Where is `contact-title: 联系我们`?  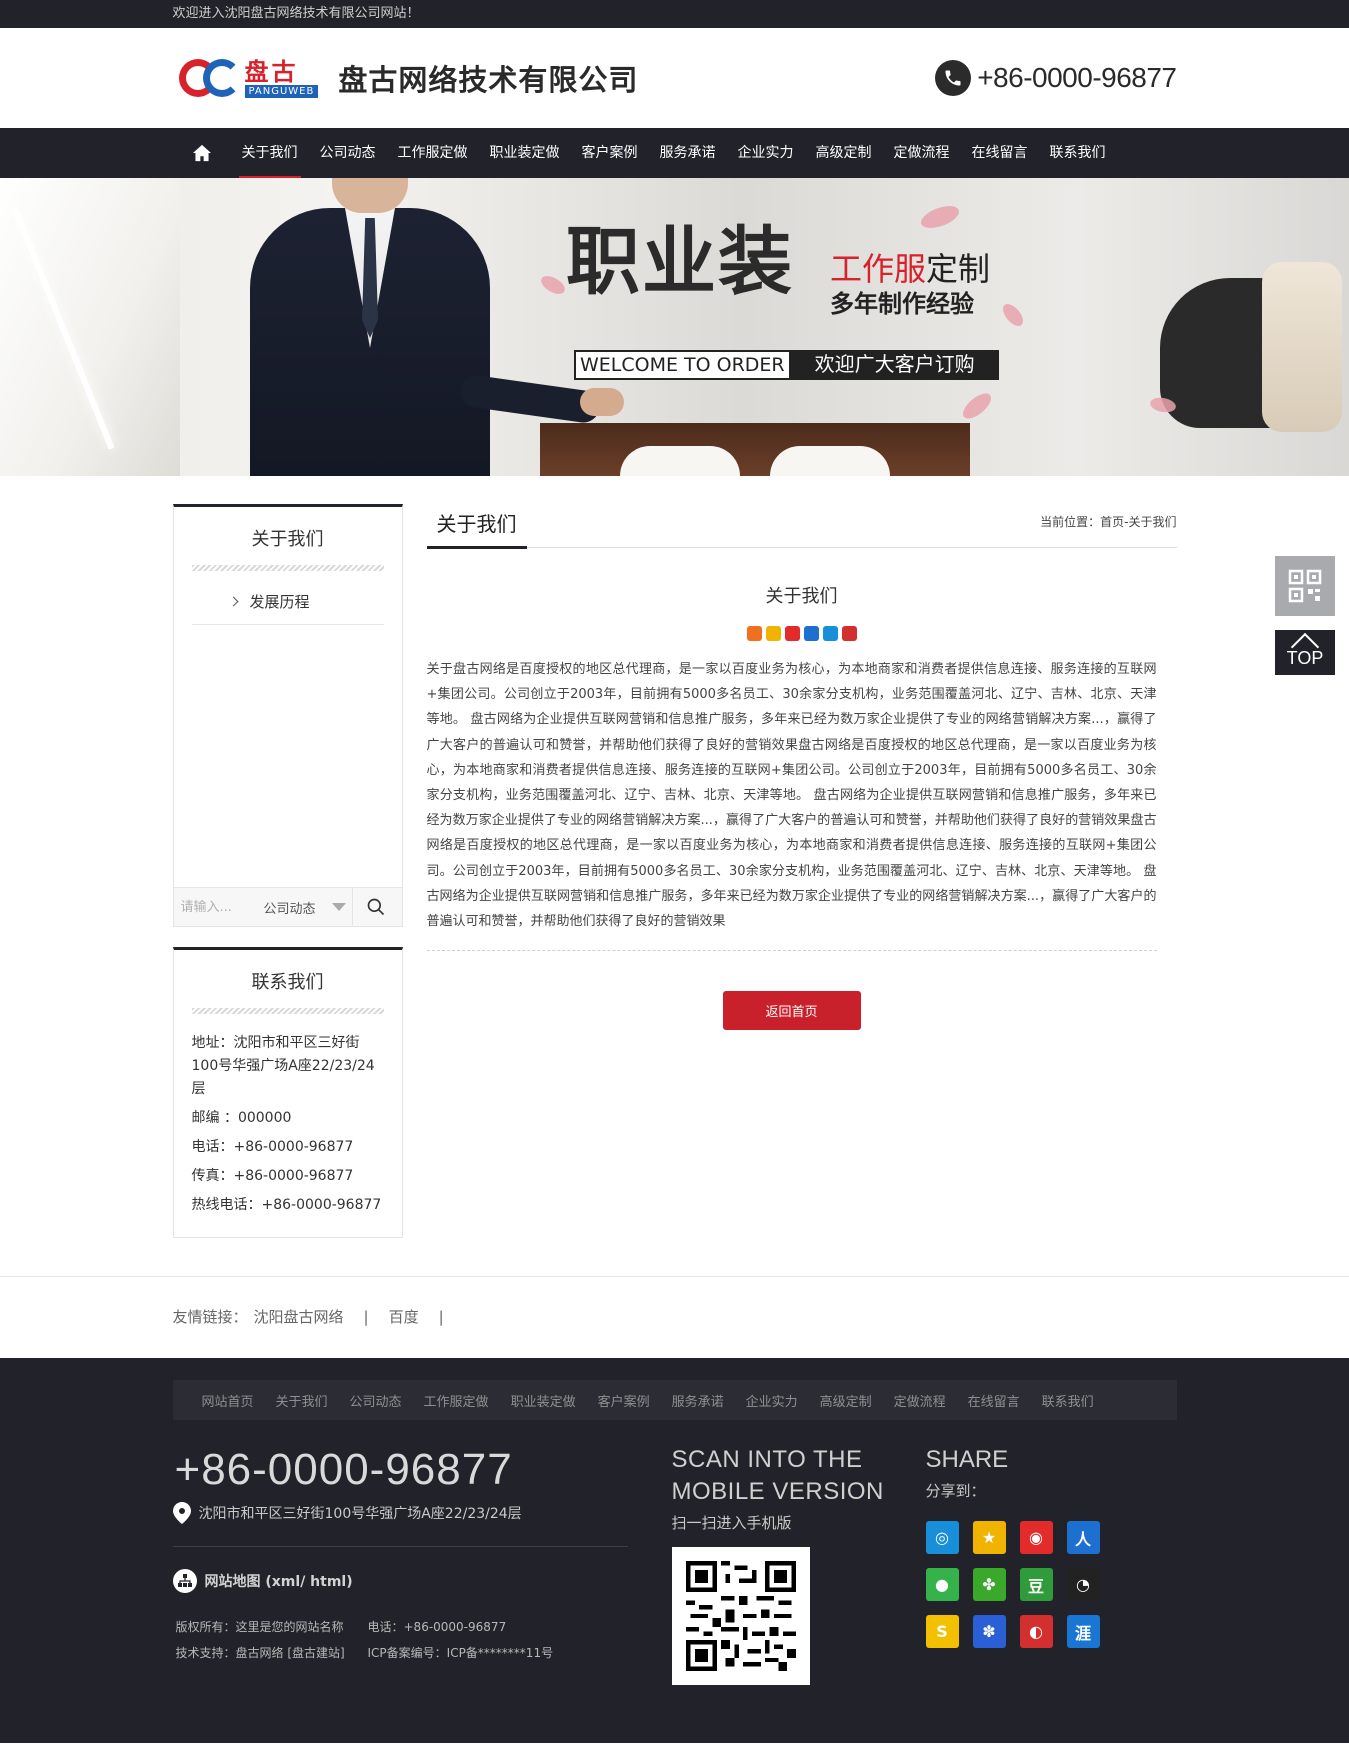 contact-title: 联系我们 is located at coordinates (287, 982).